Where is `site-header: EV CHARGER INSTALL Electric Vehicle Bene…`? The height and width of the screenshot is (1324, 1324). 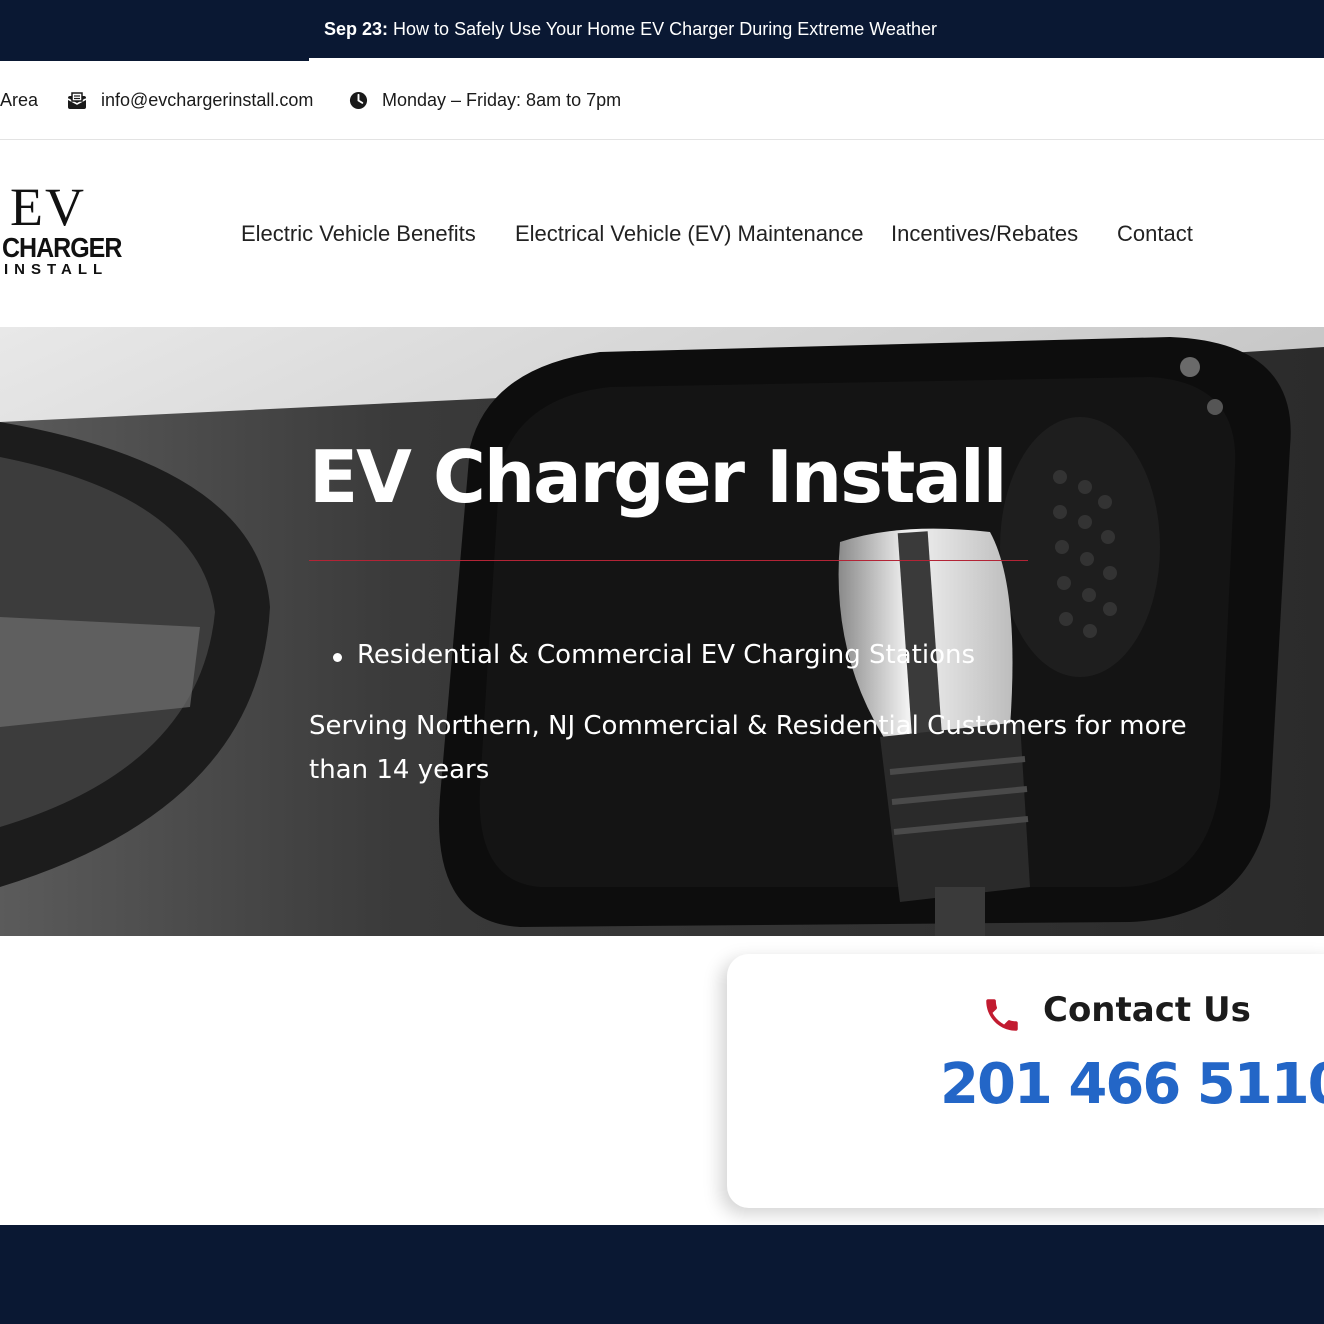 site-header: EV CHARGER INSTALL Electric Vehicle Bene… is located at coordinates (662, 234).